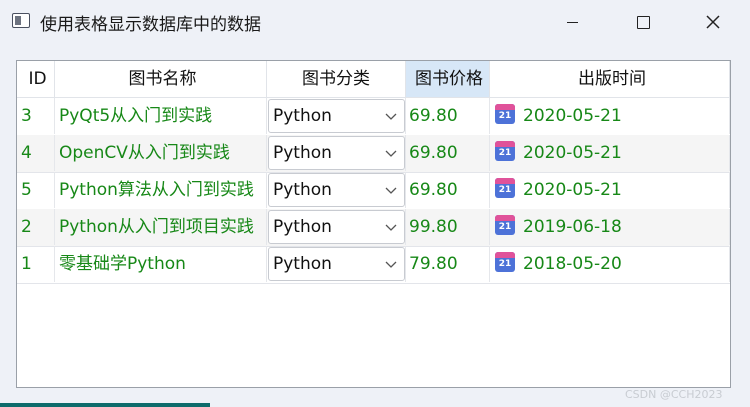  I want to click on table-row: 3 PyQt5从入门到实践 Python 69.80 21 2020-05-21, so click(373, 117).